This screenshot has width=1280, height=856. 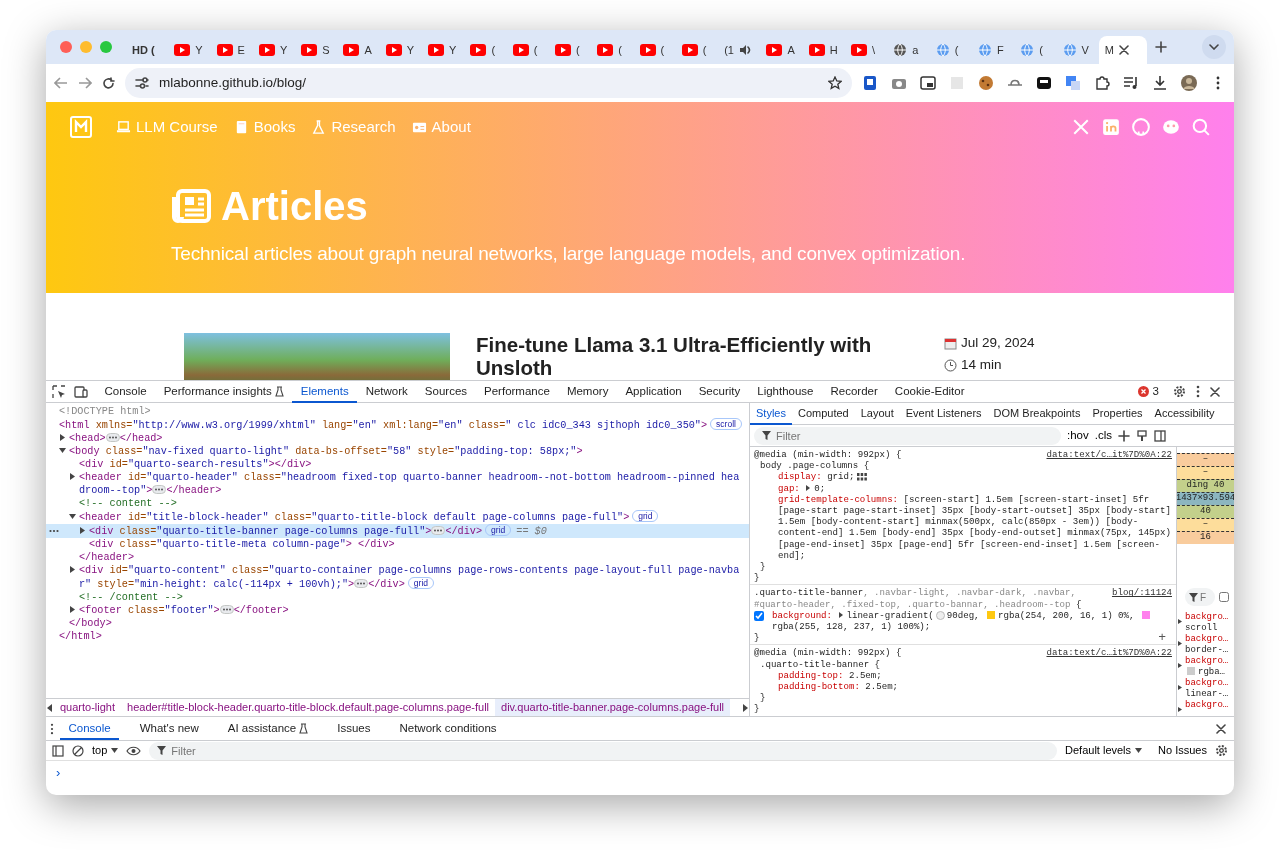 What do you see at coordinates (105, 750) in the screenshot?
I see `context-dropdown: top` at bounding box center [105, 750].